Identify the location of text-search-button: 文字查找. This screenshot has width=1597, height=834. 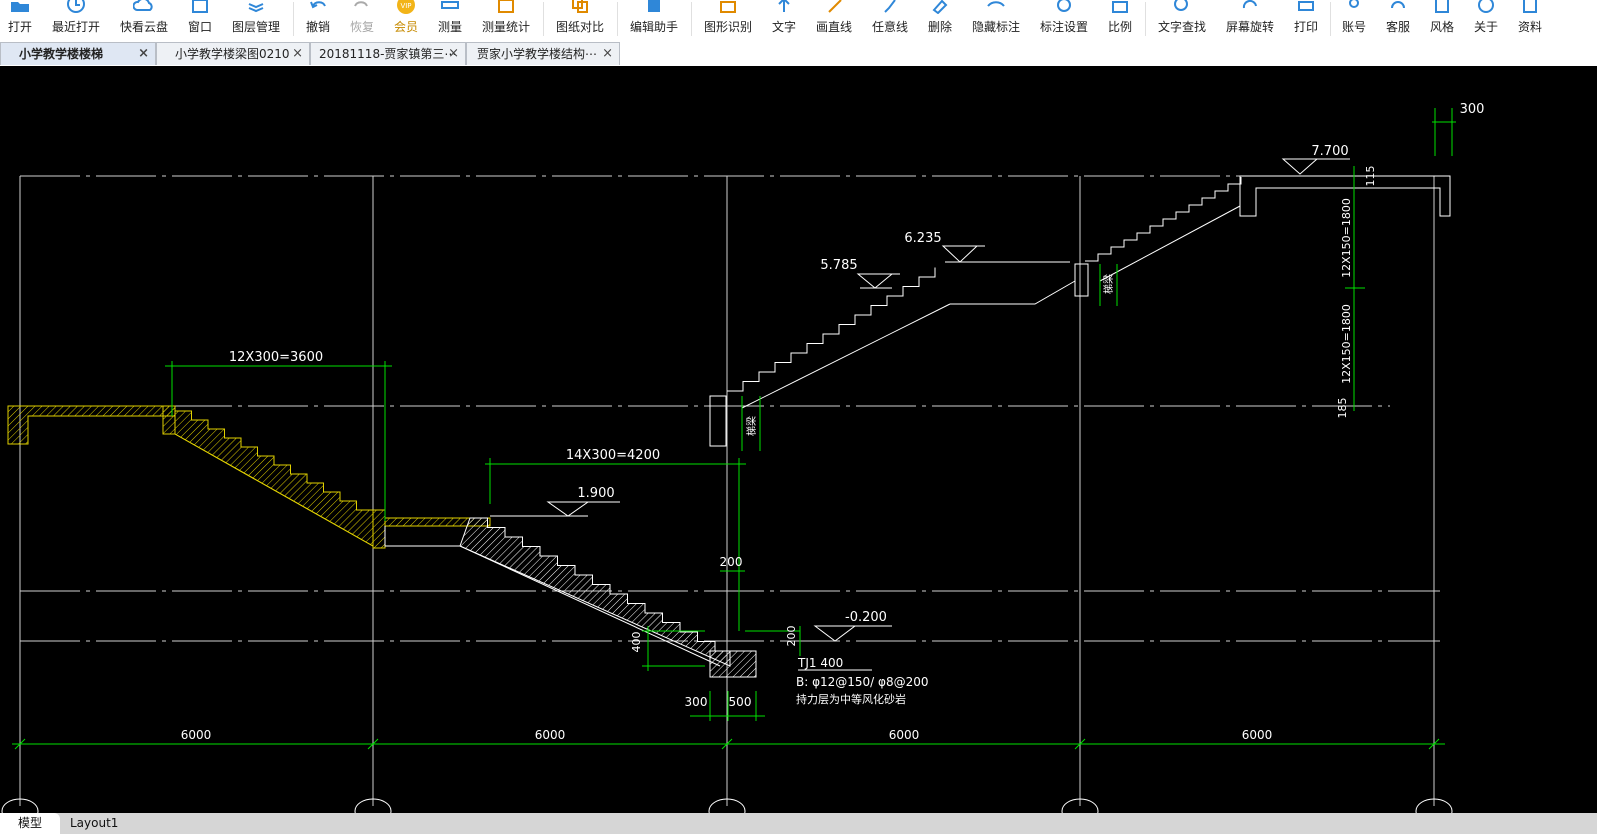
(1182, 20).